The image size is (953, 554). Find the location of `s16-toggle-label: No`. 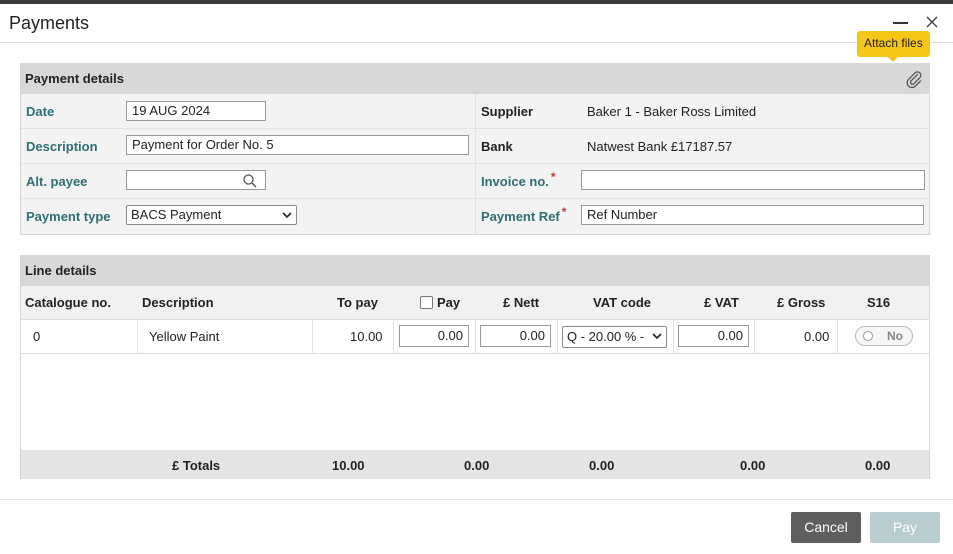

s16-toggle-label: No is located at coordinates (895, 336).